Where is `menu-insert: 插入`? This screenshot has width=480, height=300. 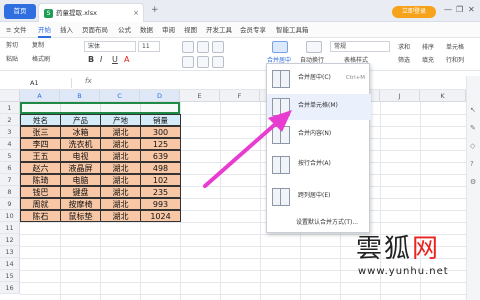 menu-insert: 插入 is located at coordinates (66, 30).